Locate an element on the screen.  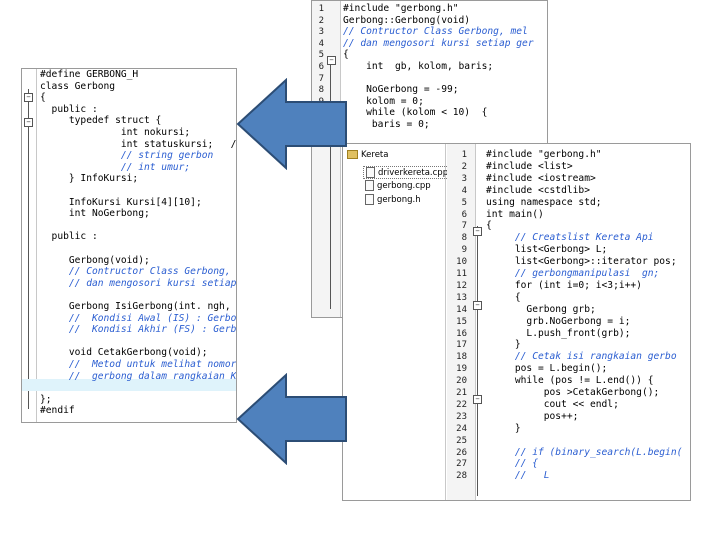
line-number: 7 is located at coordinates (464, 226).